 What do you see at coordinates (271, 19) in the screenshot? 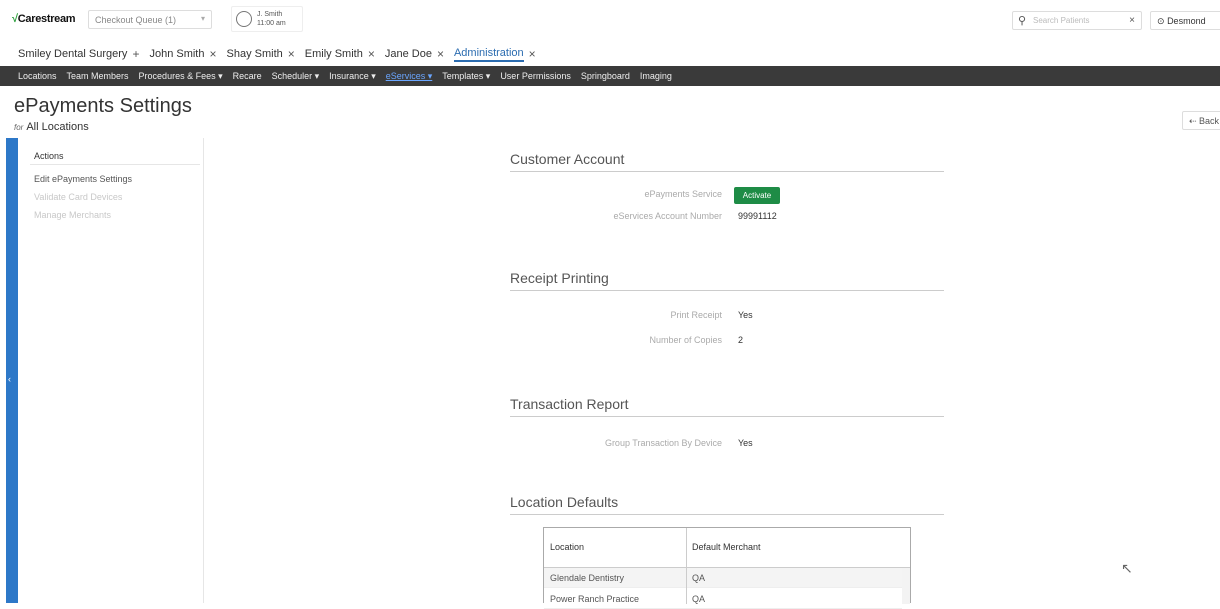
I see `user-info: J. Smith 11:00 am` at bounding box center [271, 19].